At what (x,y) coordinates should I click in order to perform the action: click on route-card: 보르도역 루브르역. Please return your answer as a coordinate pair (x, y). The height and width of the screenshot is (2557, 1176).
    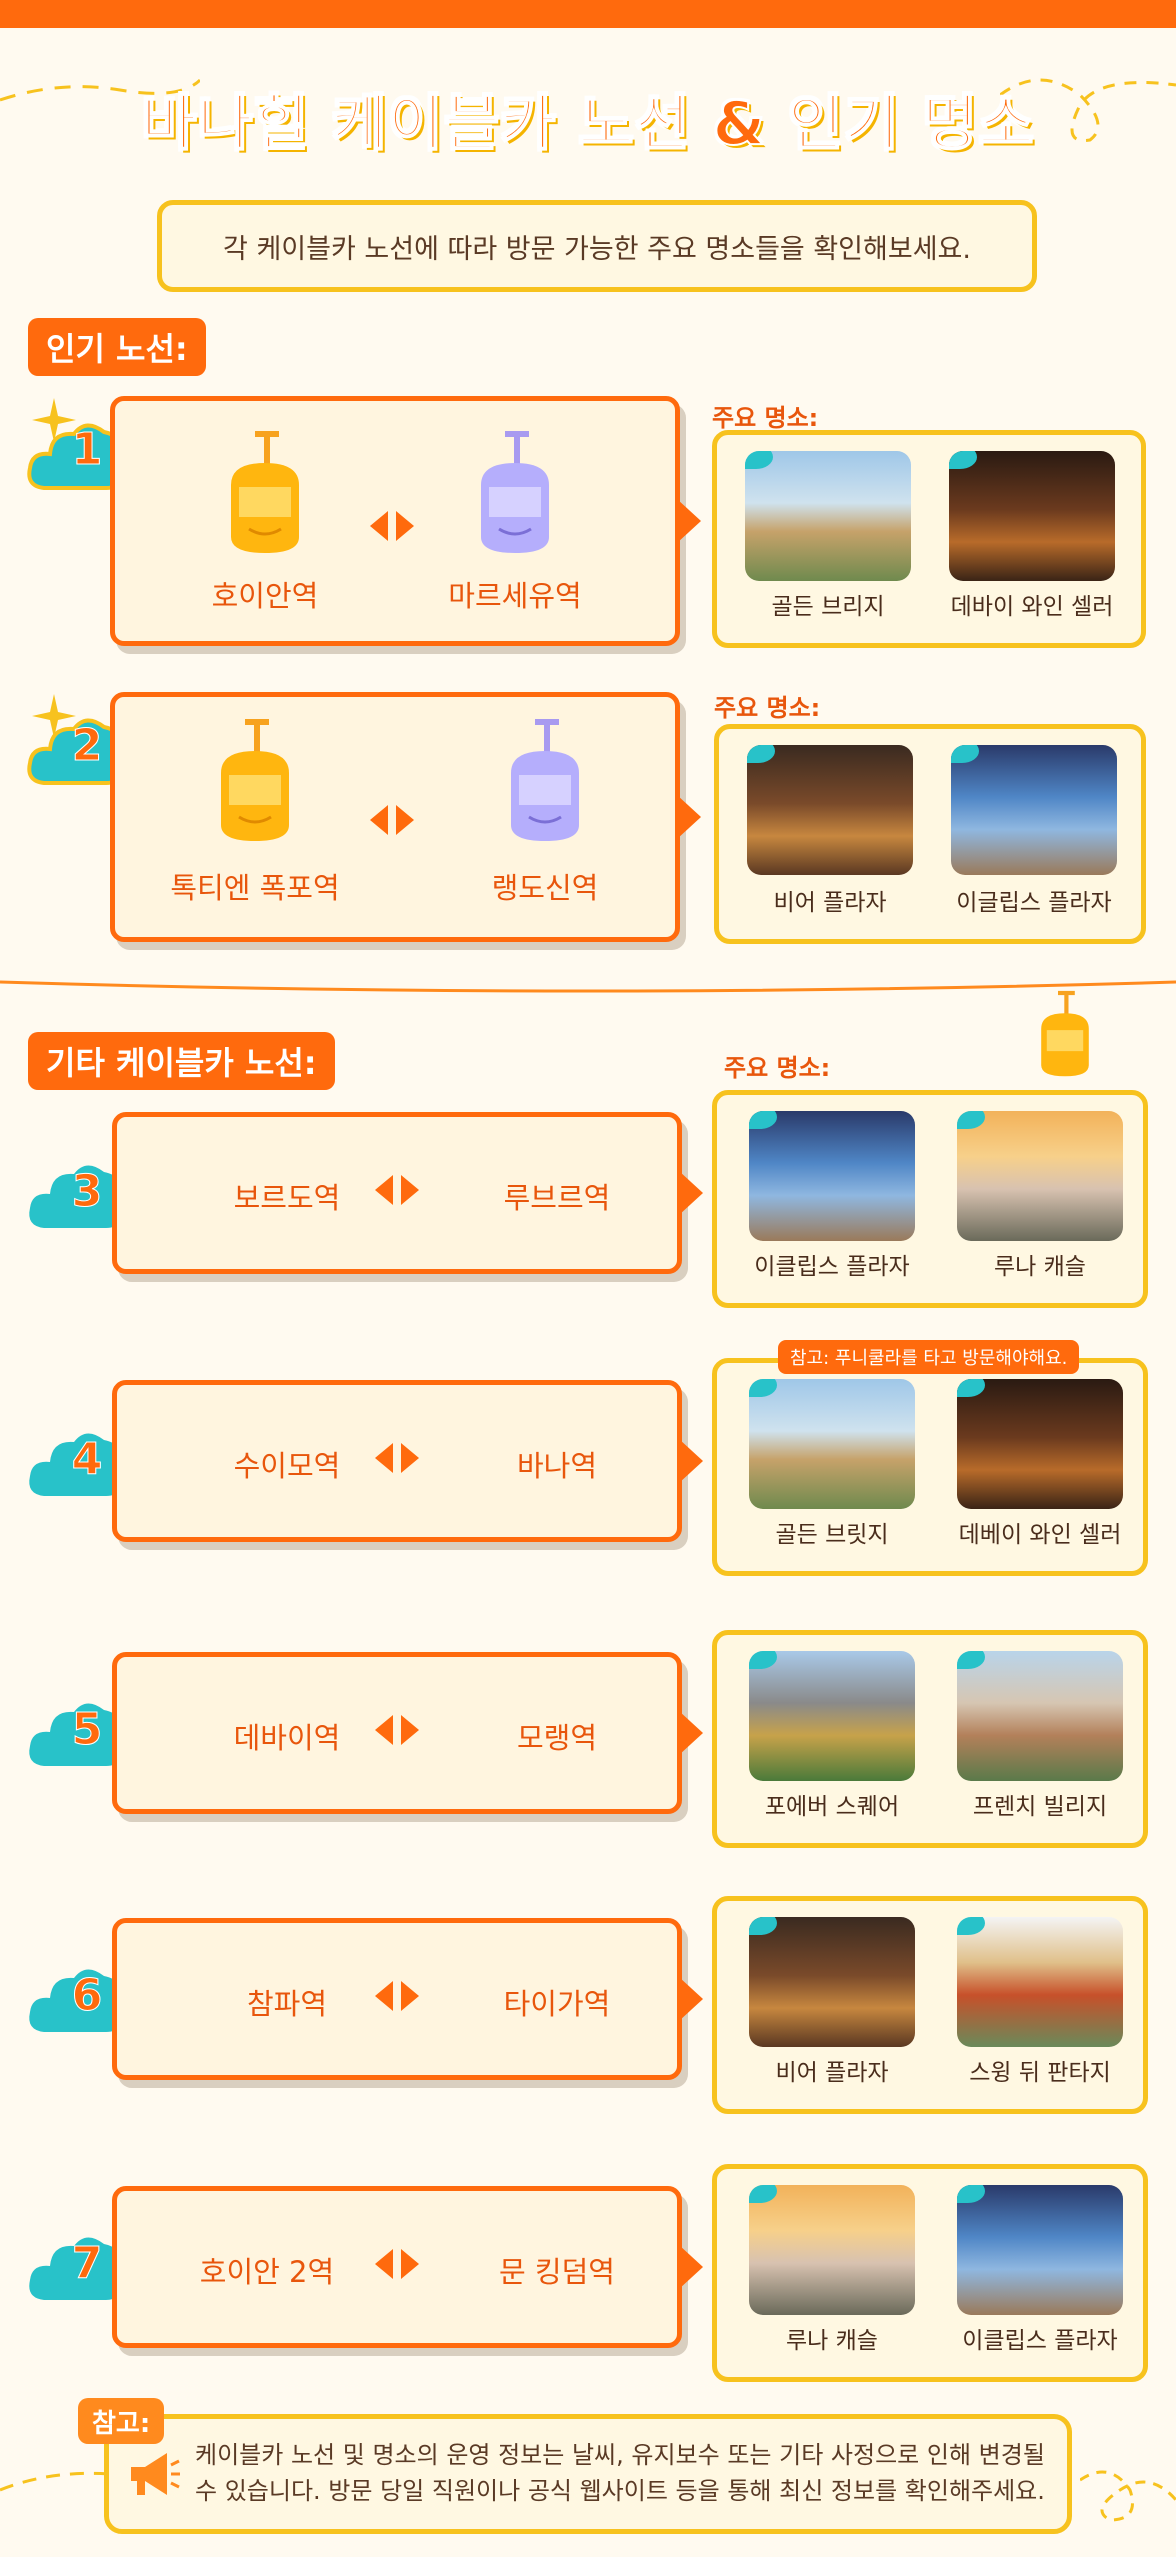
    Looking at the image, I should click on (407, 1193).